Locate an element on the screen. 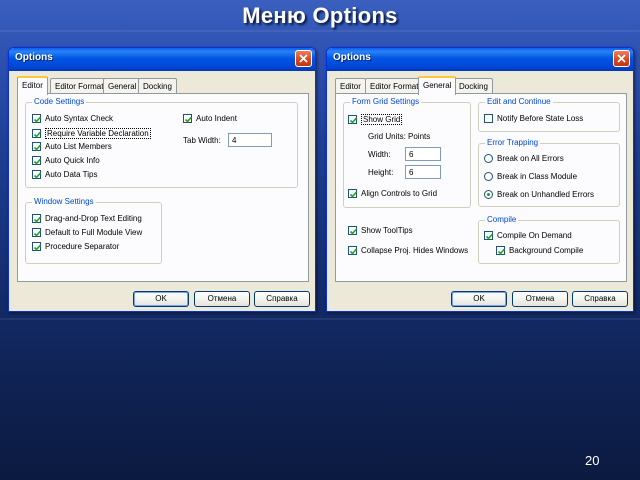  compile-group: Compile is located at coordinates (549, 239).